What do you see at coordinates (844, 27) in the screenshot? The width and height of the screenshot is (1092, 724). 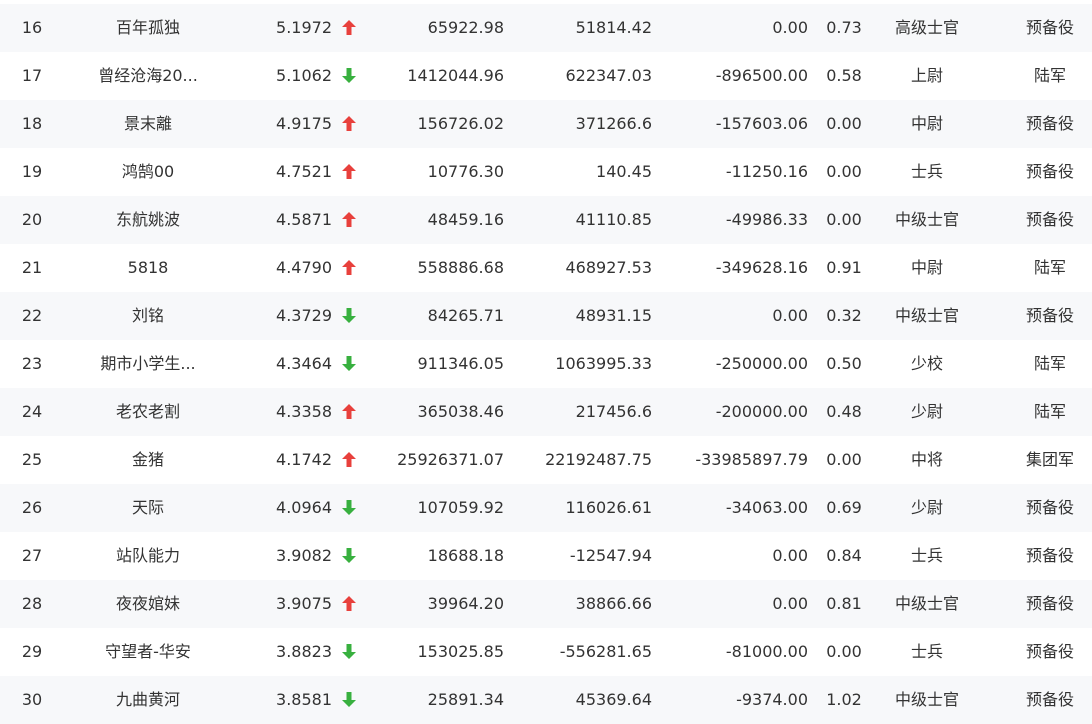 I see `ratio-cell: 0.73` at bounding box center [844, 27].